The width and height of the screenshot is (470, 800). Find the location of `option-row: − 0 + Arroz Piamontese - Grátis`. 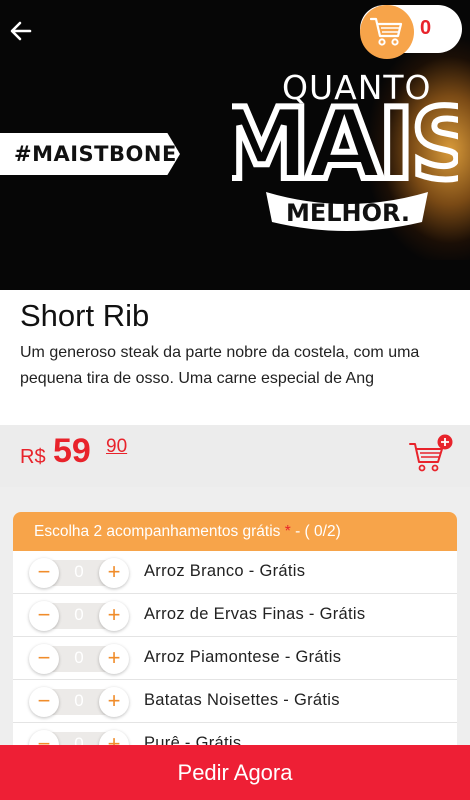

option-row: − 0 + Arroz Piamontese - Grátis is located at coordinates (235, 658).